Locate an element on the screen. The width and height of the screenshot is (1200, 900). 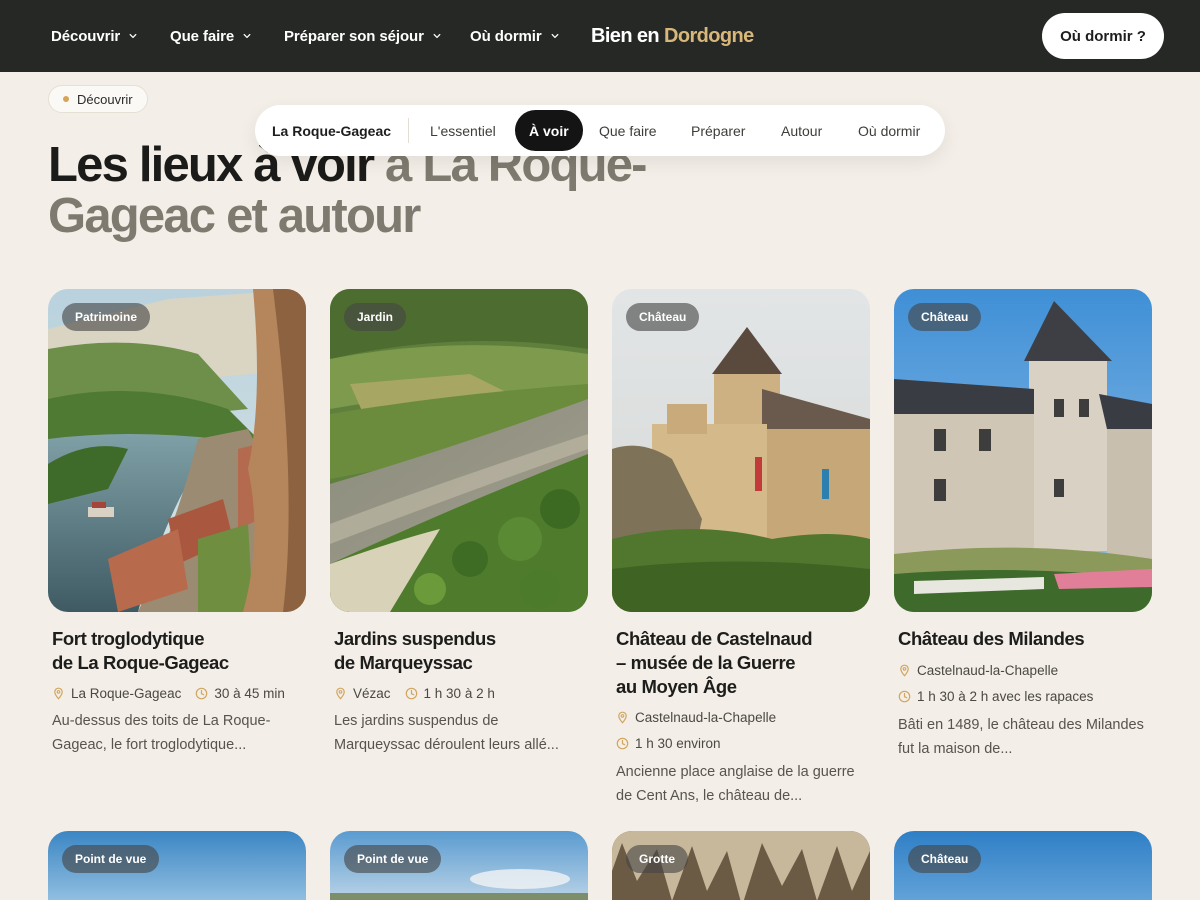
category-badge: Grotte is located at coordinates (657, 859).